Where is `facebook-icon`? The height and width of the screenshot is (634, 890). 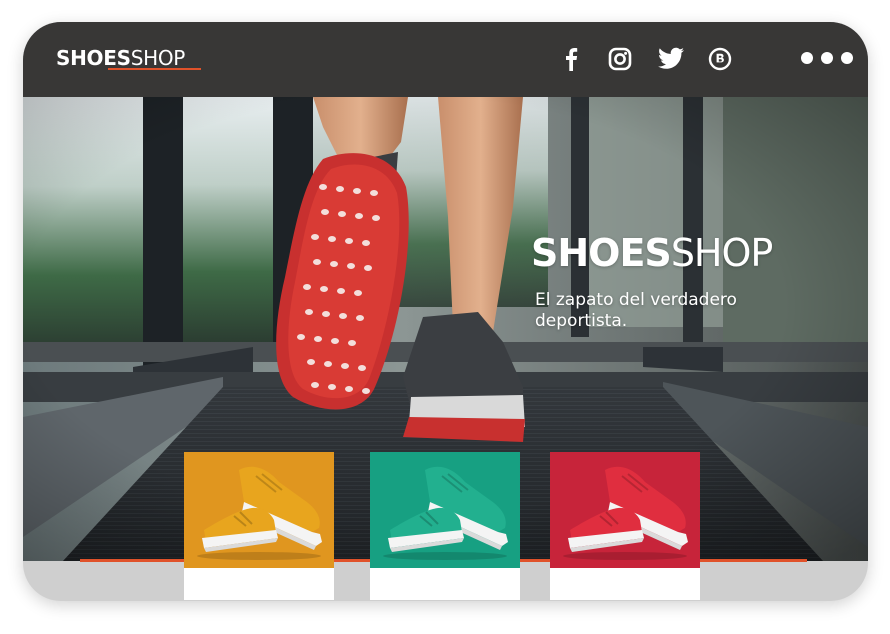
facebook-icon is located at coordinates (571, 59).